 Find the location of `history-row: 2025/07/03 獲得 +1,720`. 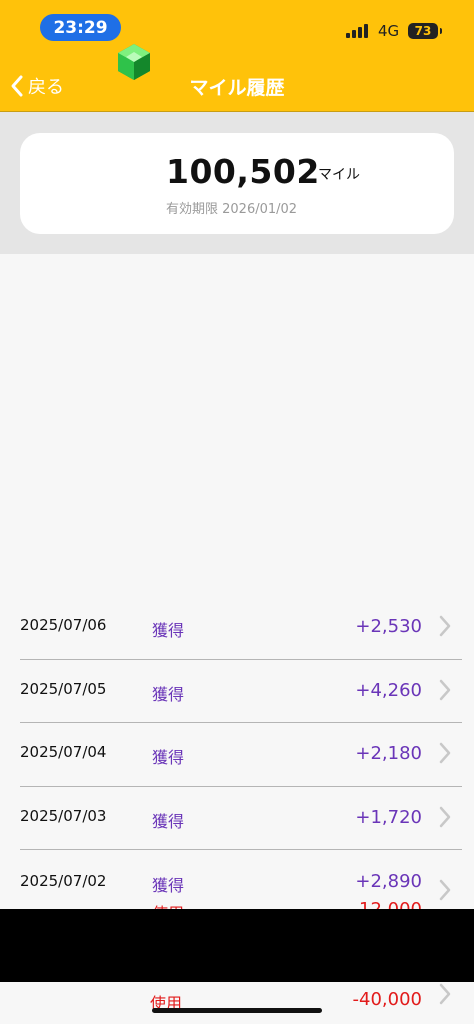

history-row: 2025/07/03 獲得 +1,720 is located at coordinates (237, 818).